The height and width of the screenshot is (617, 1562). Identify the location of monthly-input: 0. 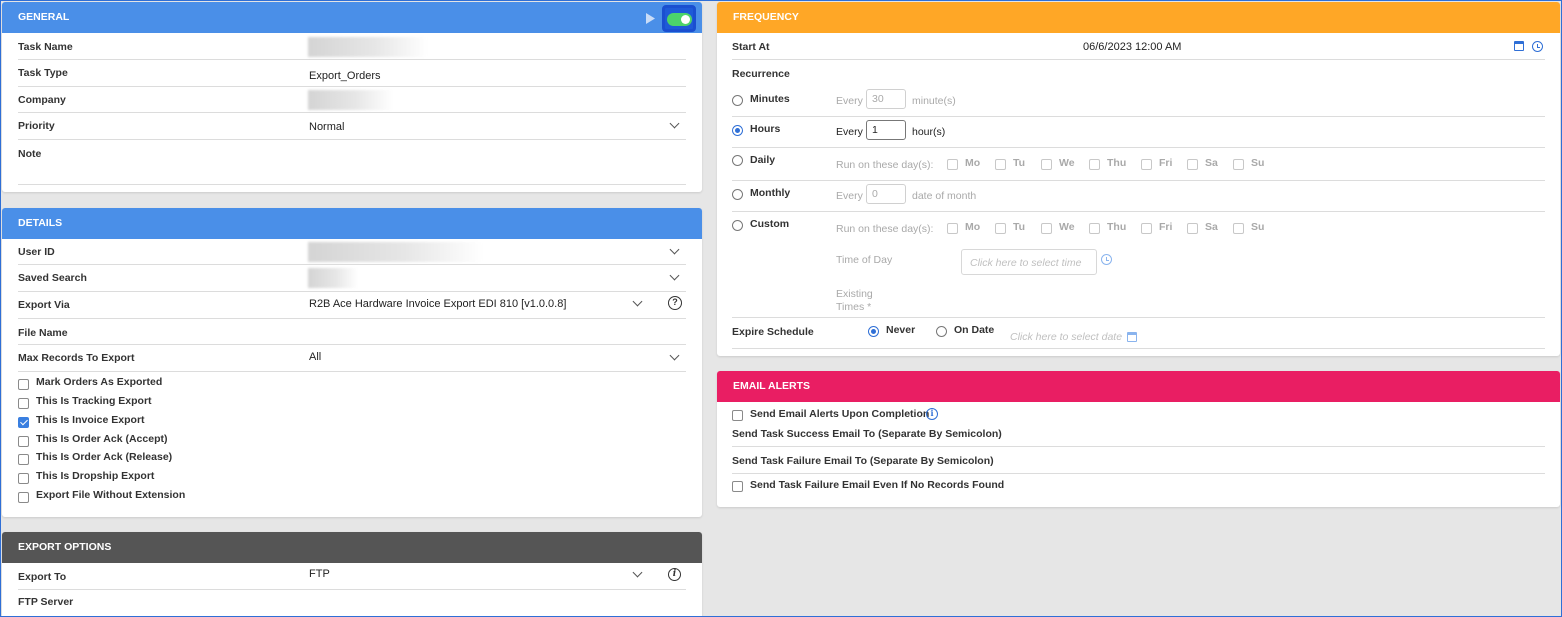
(886, 194).